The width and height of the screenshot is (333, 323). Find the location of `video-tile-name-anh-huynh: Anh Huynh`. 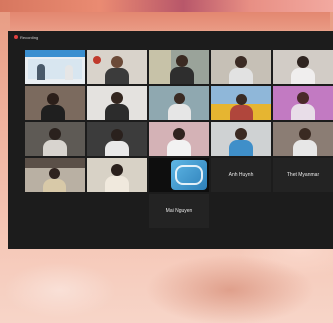

video-tile-name-anh-huynh: Anh Huynh is located at coordinates (241, 175).